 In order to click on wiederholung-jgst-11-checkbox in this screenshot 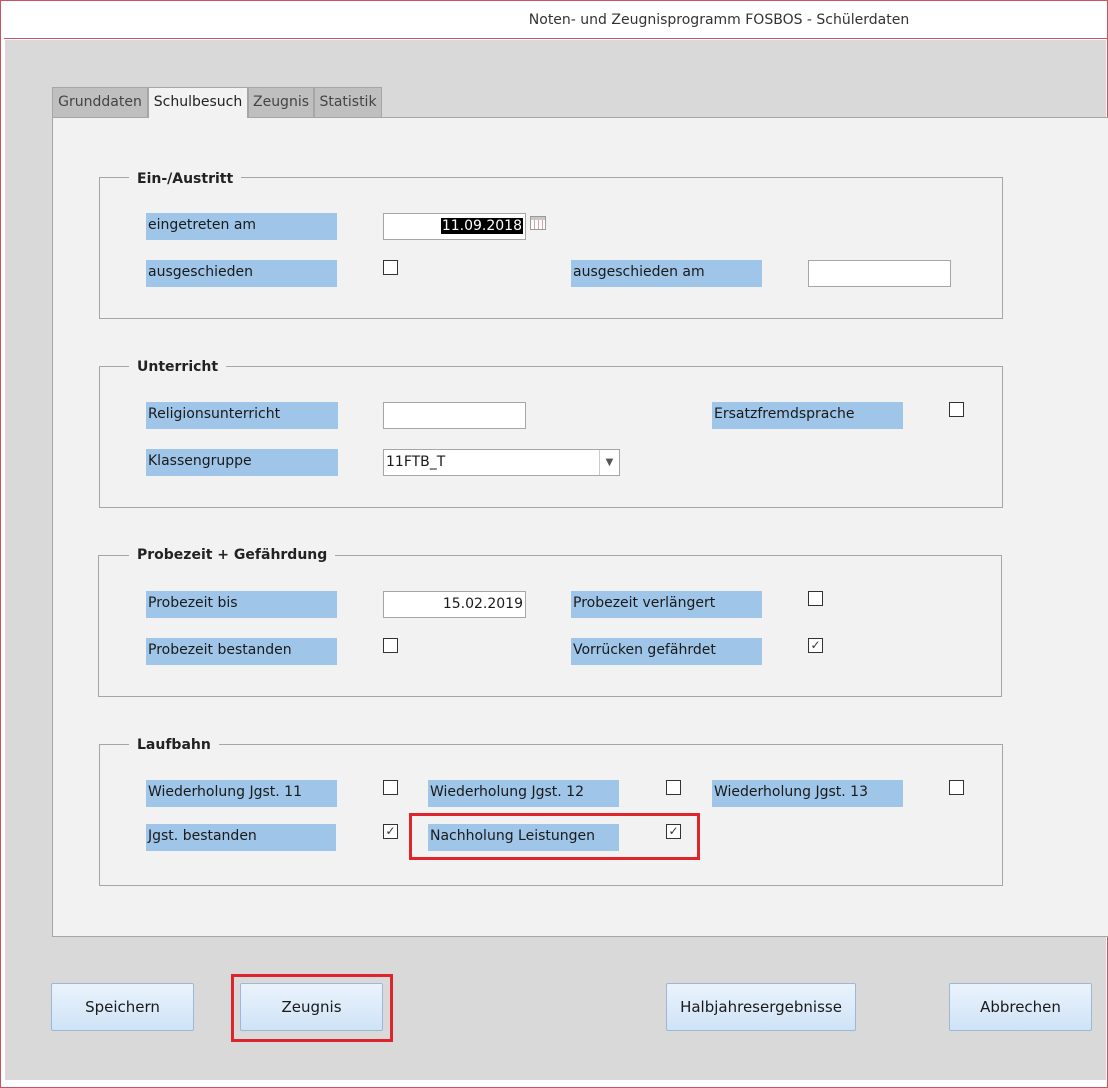, I will do `click(390, 787)`.